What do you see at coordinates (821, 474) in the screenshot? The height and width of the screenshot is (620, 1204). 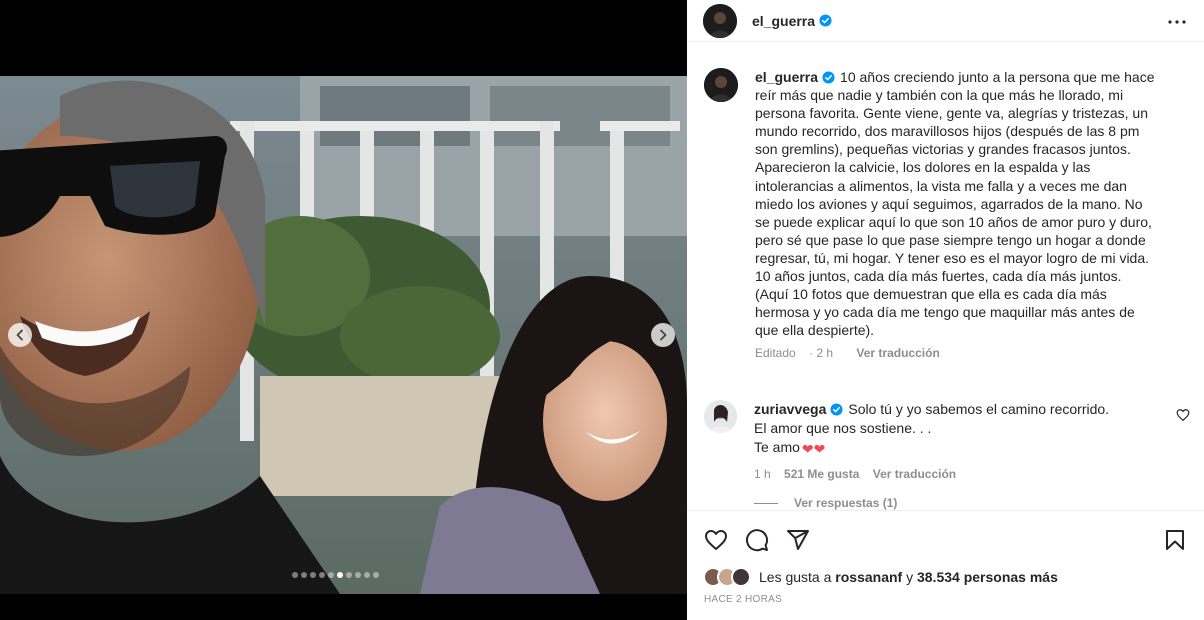 I see `comment-likes: 521 Me gusta` at bounding box center [821, 474].